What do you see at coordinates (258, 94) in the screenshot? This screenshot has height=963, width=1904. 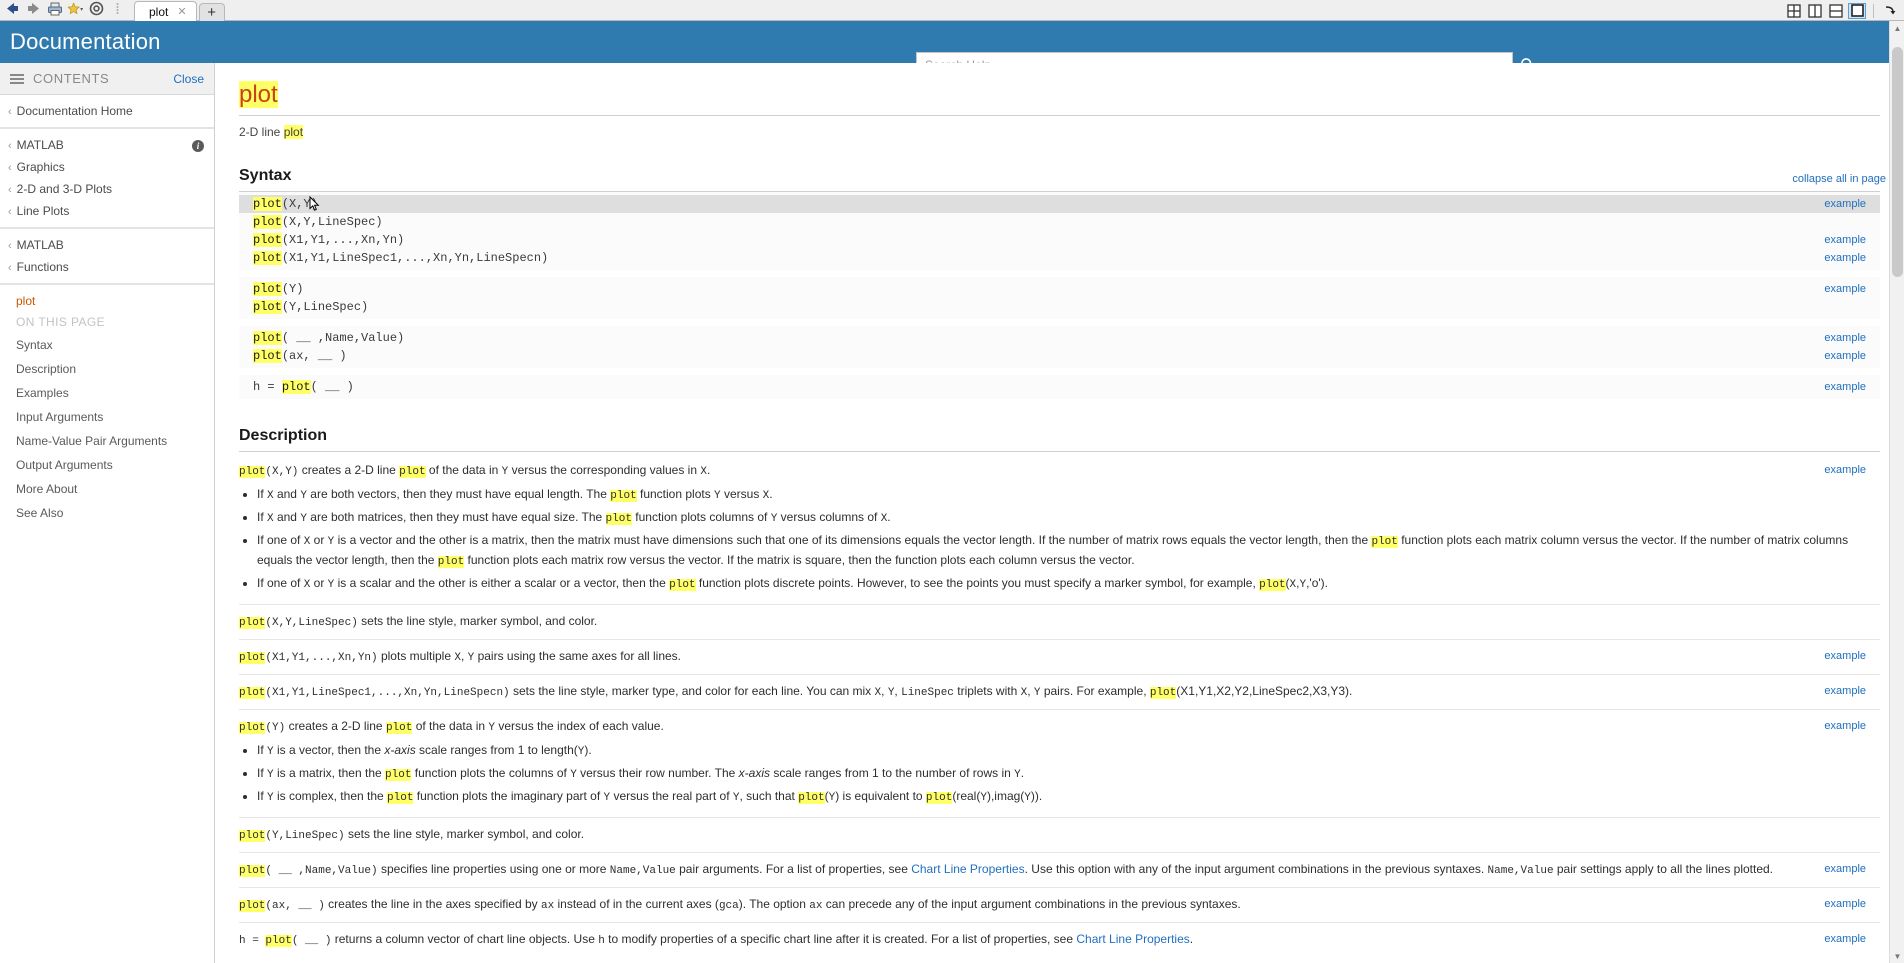 I see `function-title-text: plot` at bounding box center [258, 94].